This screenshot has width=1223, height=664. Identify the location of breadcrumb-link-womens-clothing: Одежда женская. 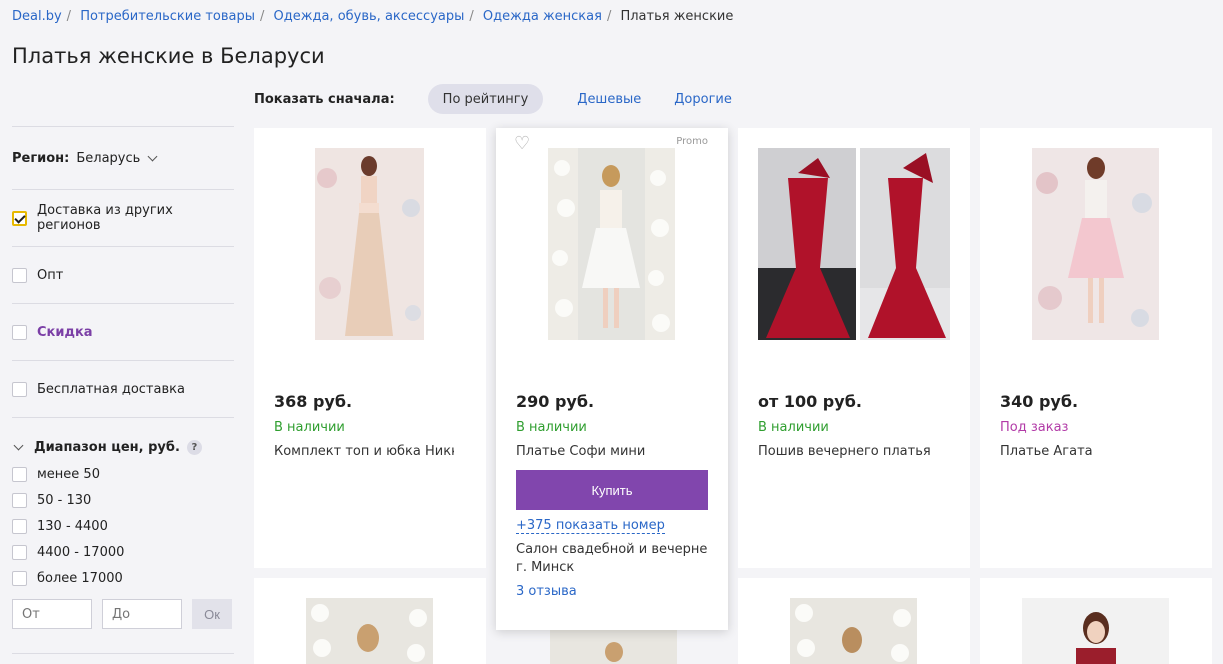
(542, 16).